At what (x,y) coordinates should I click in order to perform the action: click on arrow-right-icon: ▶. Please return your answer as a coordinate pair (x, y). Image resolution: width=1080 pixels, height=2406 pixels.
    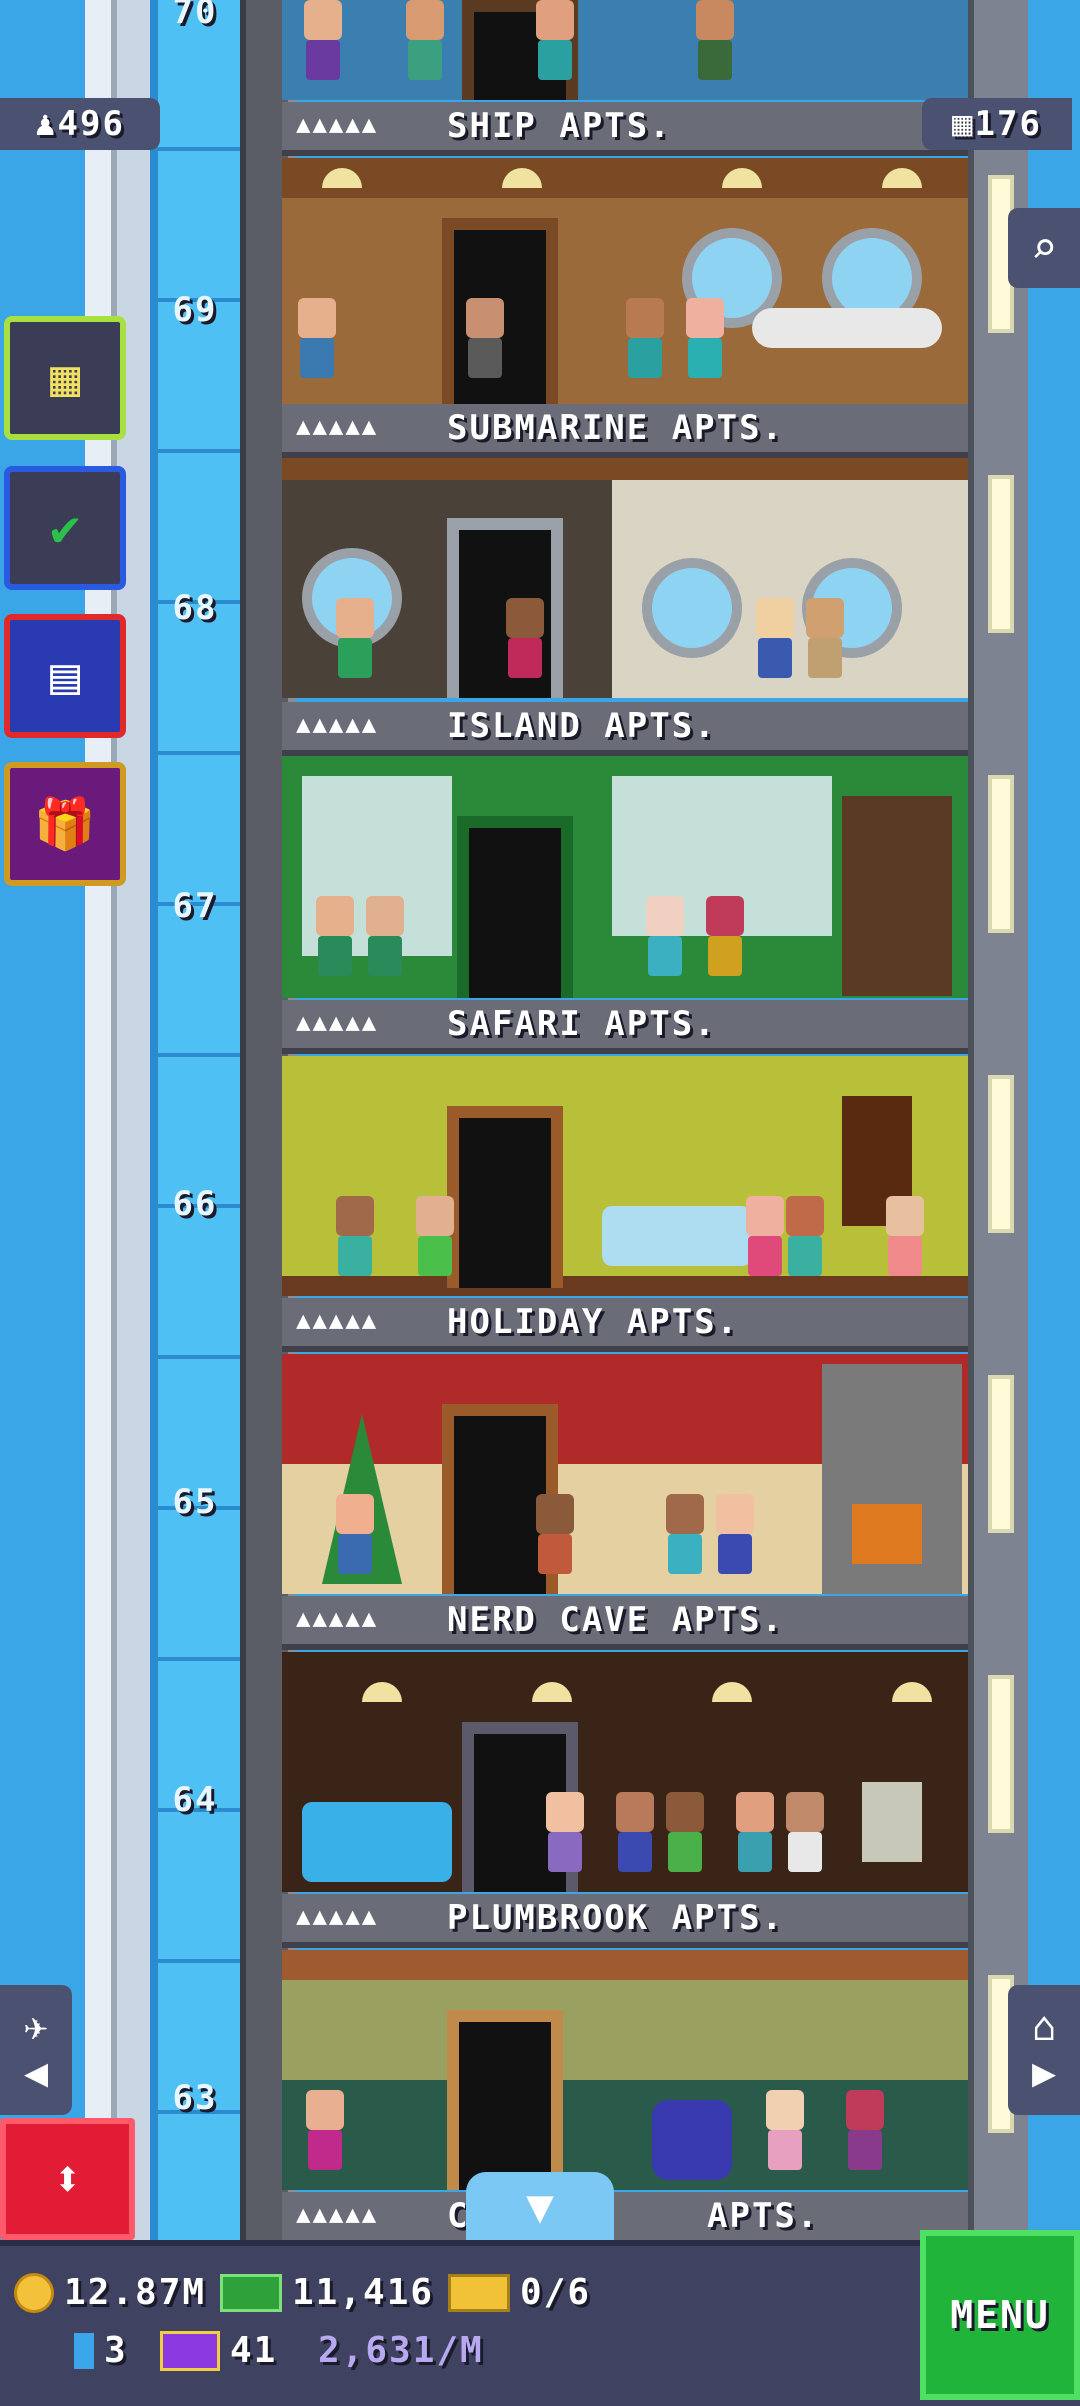
    Looking at the image, I should click on (1044, 2073).